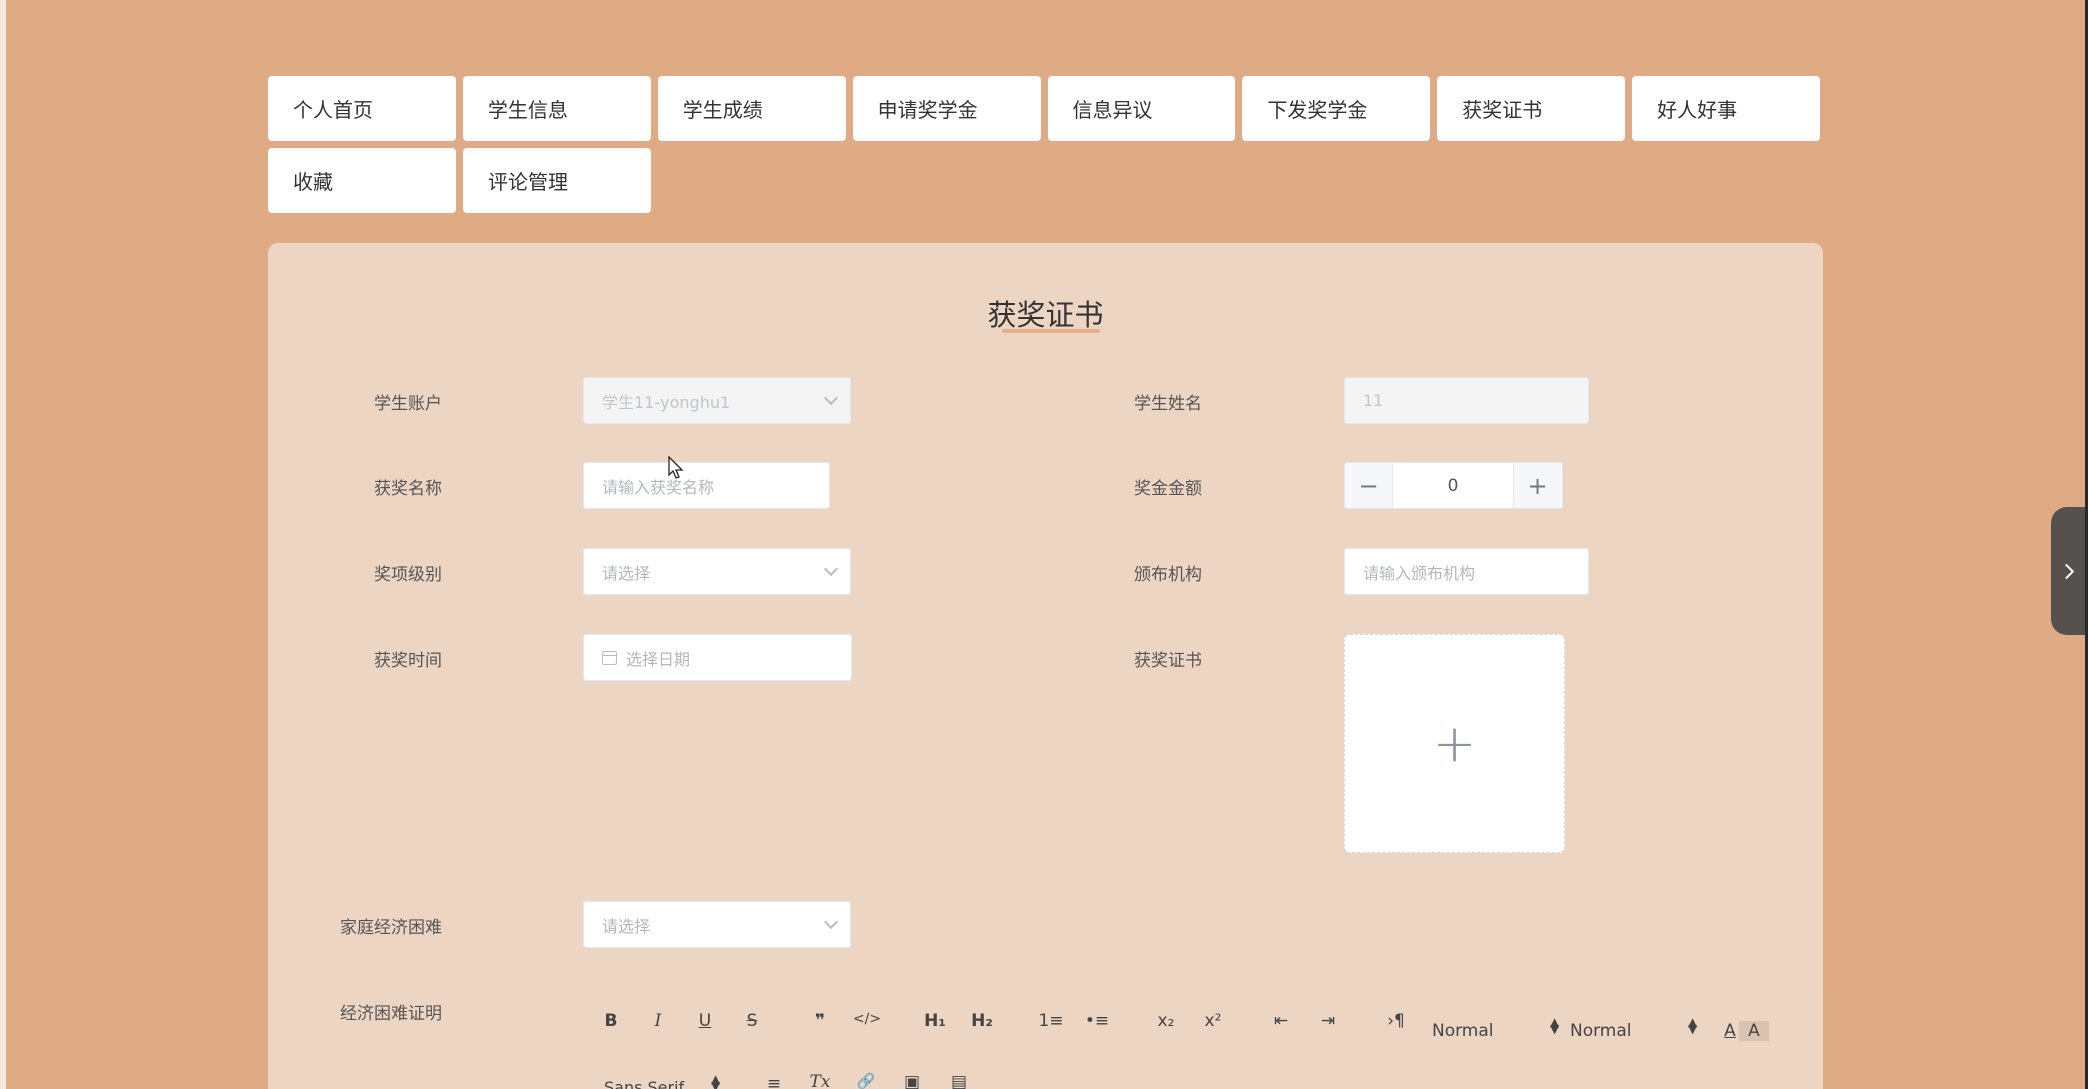 The width and height of the screenshot is (2088, 1089). I want to click on student-account-value: 学生11-yonghu1, so click(666, 402).